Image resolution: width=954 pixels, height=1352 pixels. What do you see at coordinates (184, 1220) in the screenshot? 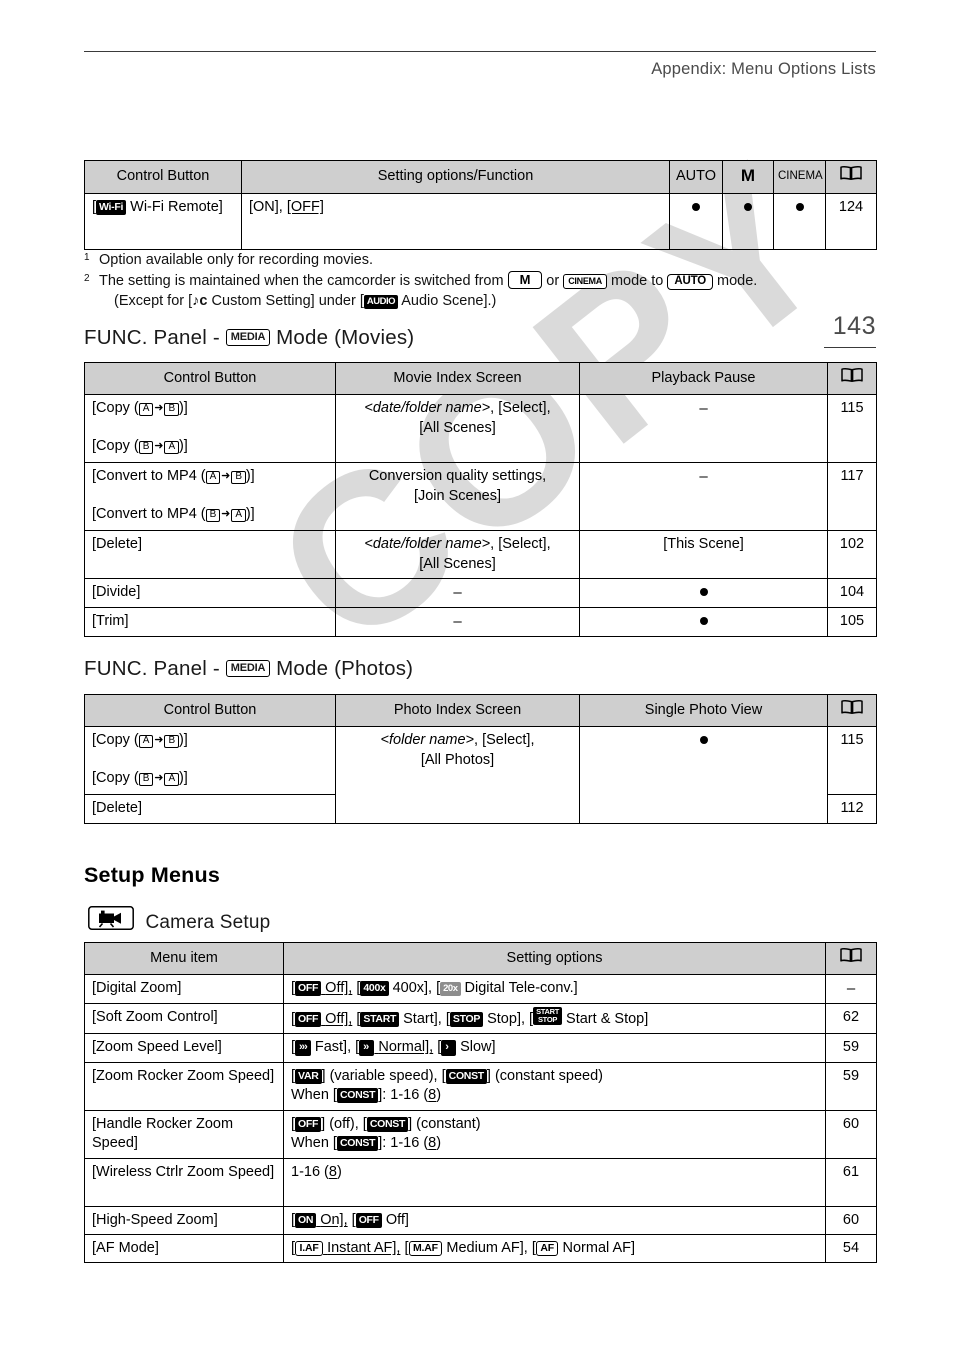
I see `cell-menu-item: [High-Speed Zoom]` at bounding box center [184, 1220].